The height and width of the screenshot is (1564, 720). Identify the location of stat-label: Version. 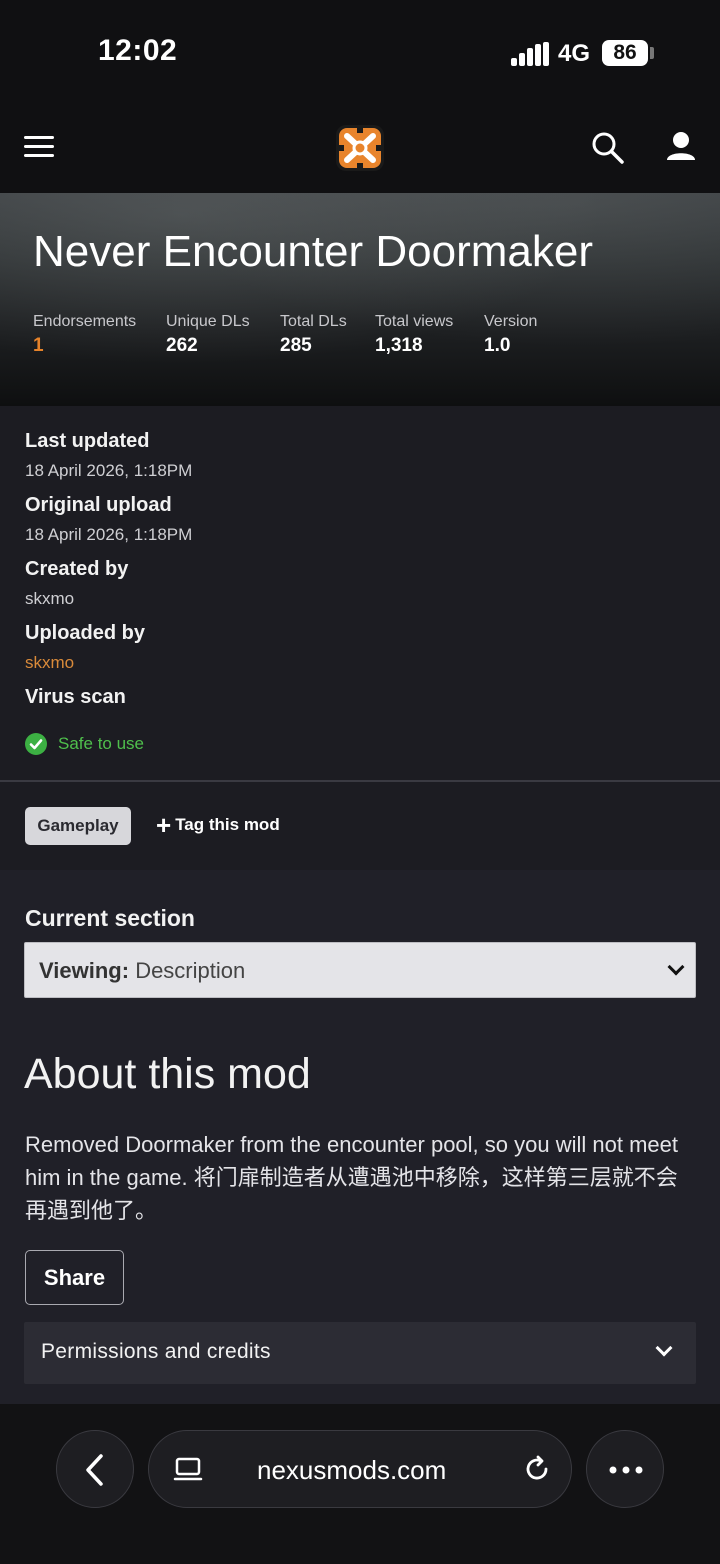
(511, 321).